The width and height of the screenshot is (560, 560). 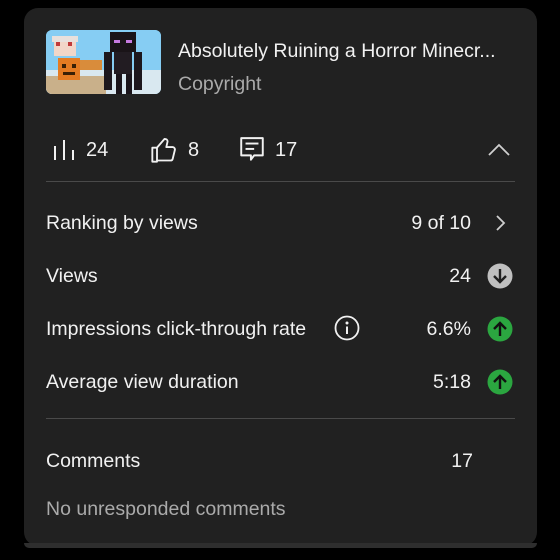 I want to click on metric-impressions-ctr: Impressions click-through rate 6.6%, so click(x=280, y=330).